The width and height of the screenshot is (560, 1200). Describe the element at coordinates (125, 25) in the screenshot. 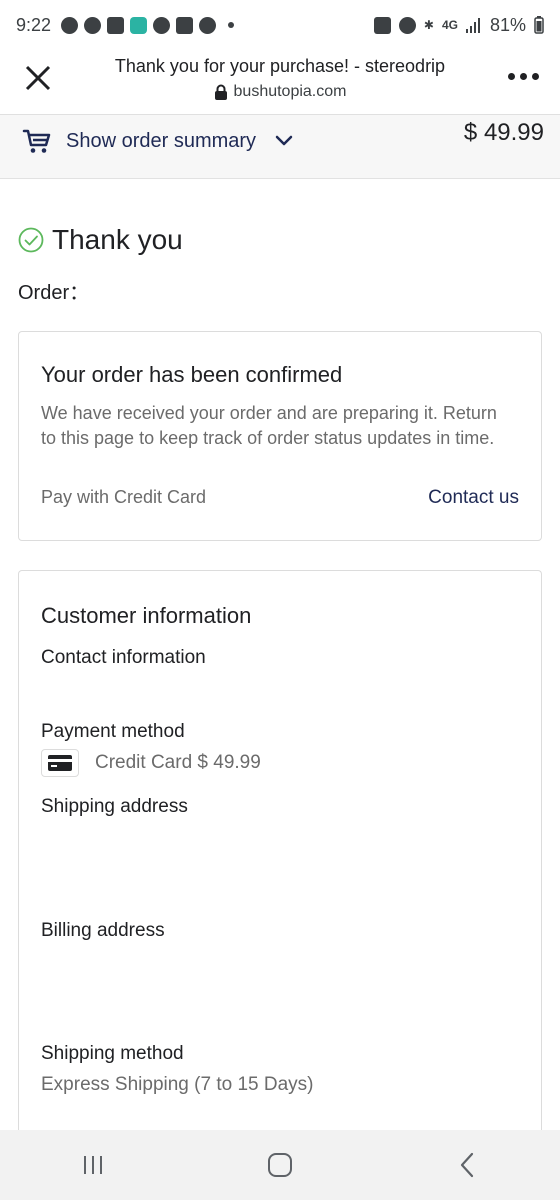

I see `status-left: 9:22` at that location.